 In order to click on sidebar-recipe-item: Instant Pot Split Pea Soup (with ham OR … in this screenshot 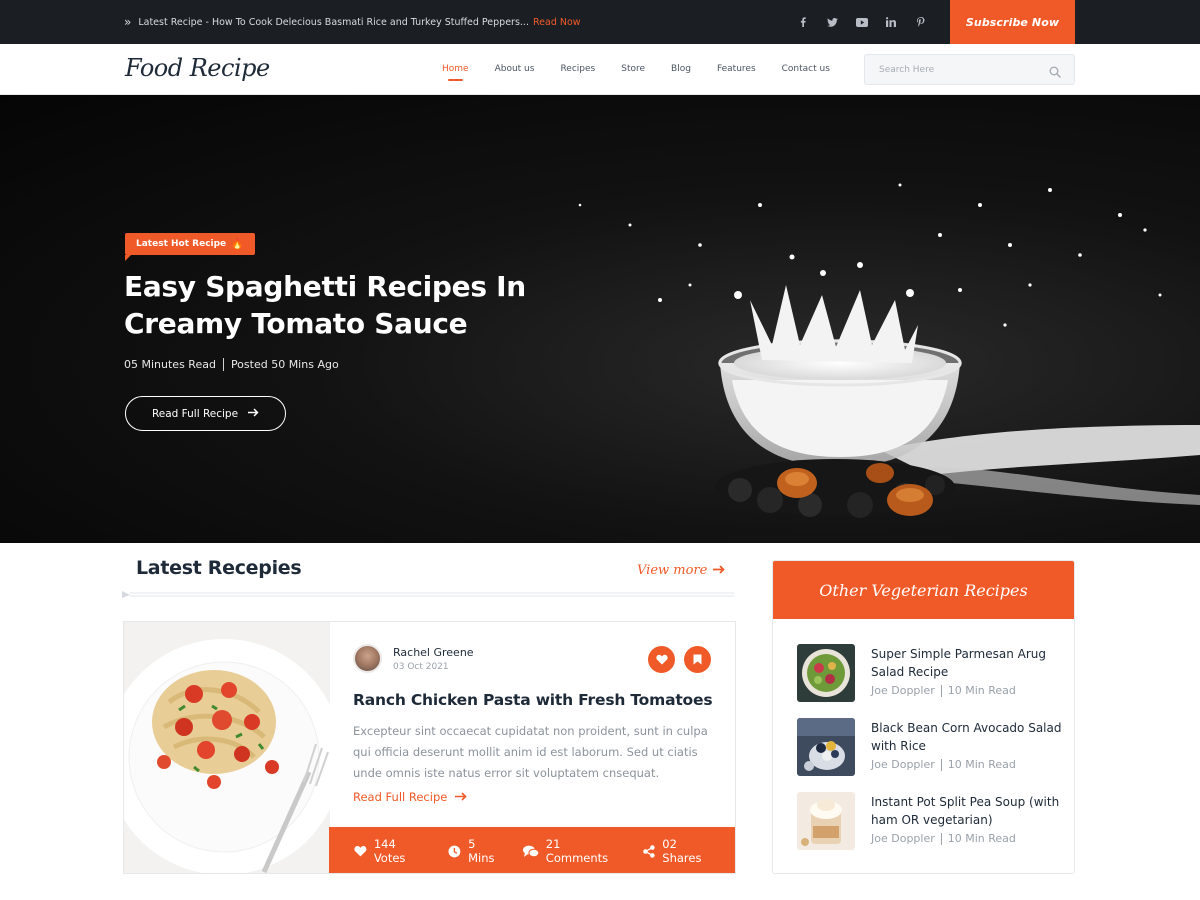, I will do `click(932, 821)`.